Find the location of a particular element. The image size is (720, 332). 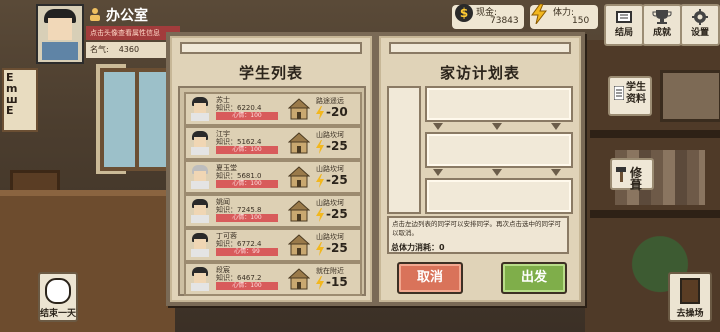

fame-value: 4360 is located at coordinates (129, 49).